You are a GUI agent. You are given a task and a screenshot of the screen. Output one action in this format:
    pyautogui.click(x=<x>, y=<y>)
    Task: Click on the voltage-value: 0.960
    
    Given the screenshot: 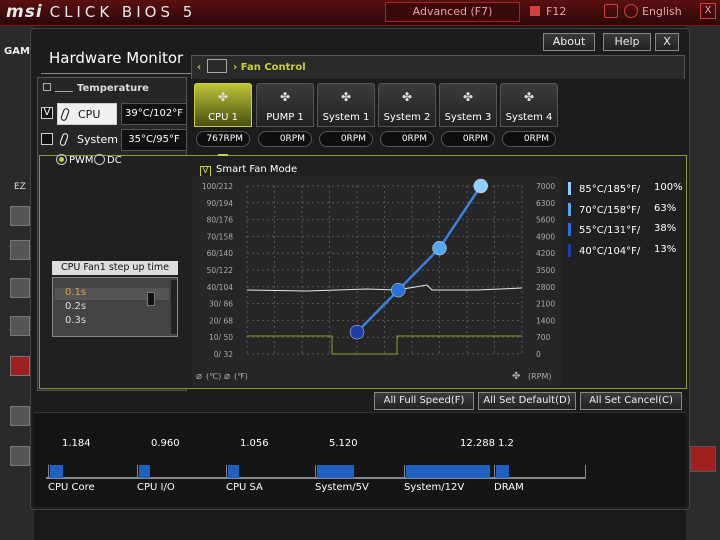 What is the action you would take?
    pyautogui.click(x=165, y=443)
    